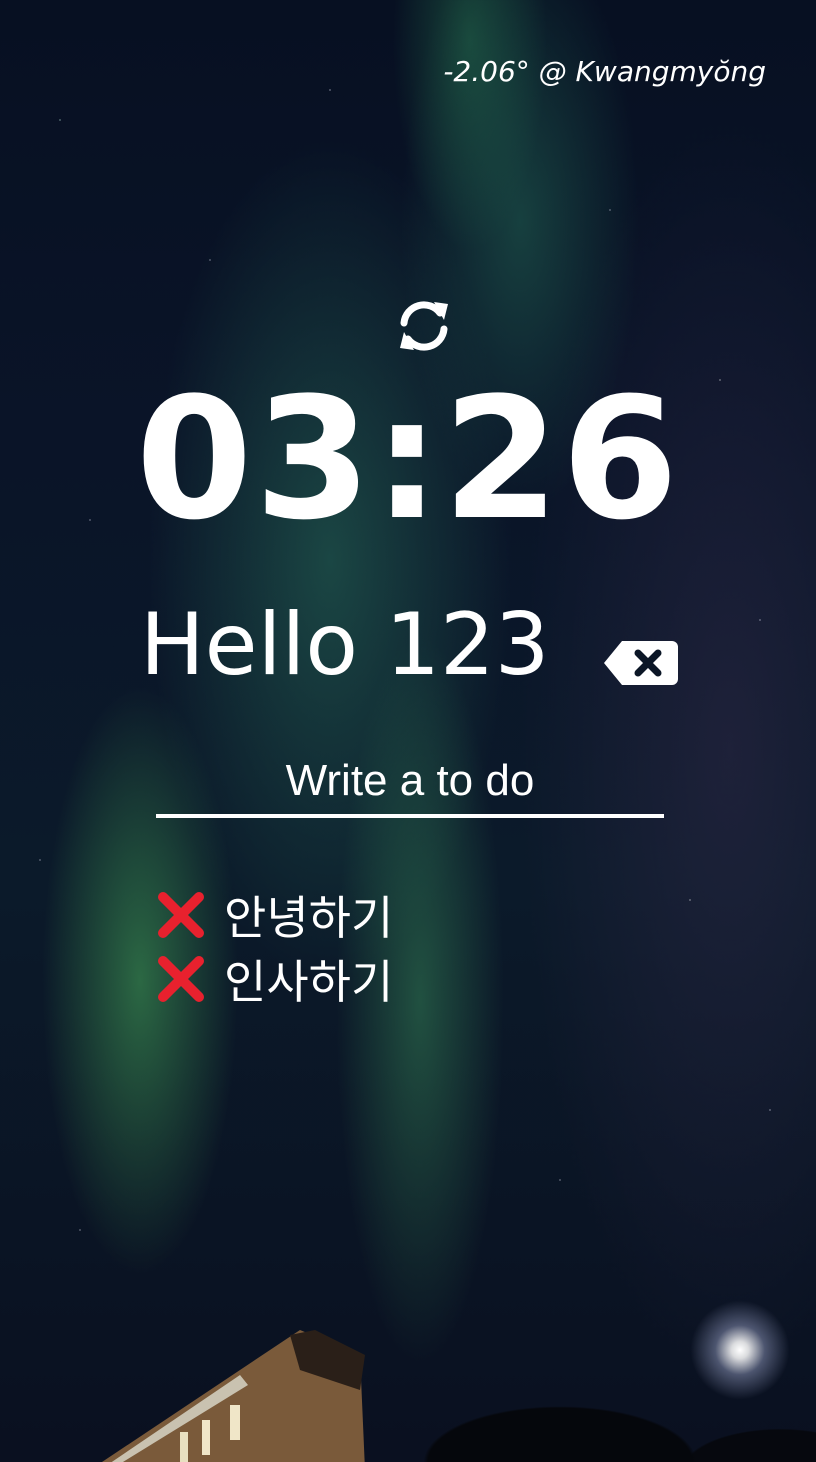 Image resolution: width=816 pixels, height=1462 pixels. What do you see at coordinates (588, 1397) in the screenshot?
I see `tree-silhouette` at bounding box center [588, 1397].